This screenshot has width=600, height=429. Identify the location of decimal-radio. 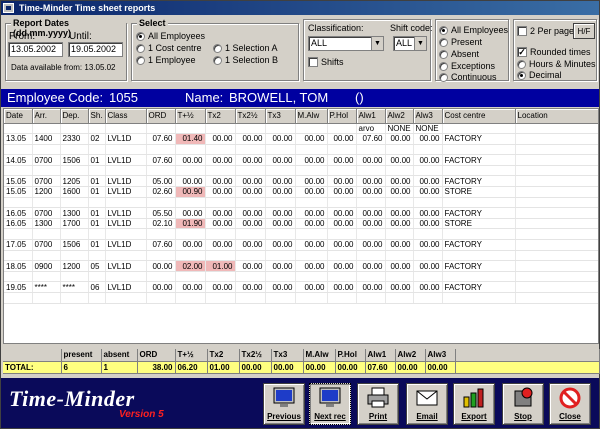
(521, 75).